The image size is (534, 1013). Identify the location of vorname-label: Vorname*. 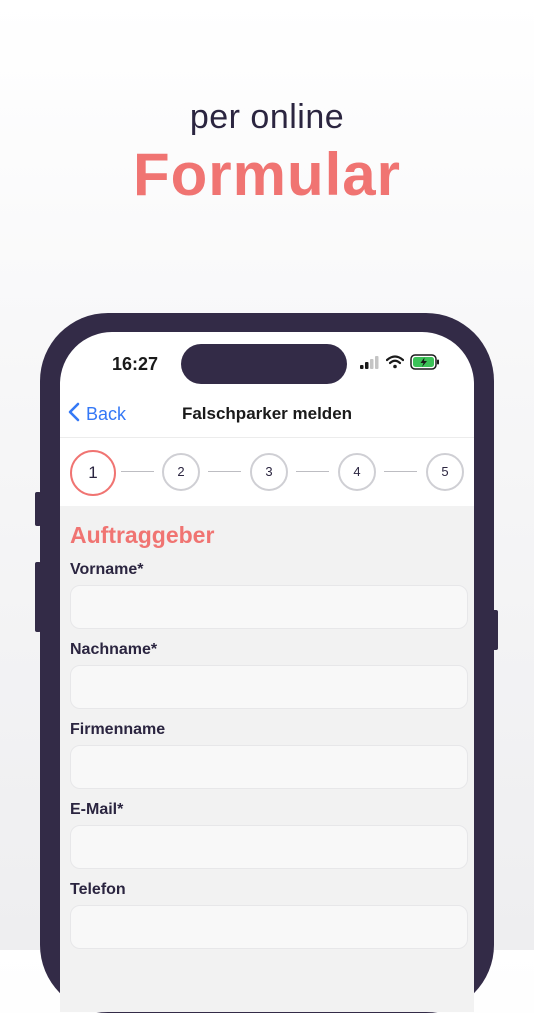
(107, 569).